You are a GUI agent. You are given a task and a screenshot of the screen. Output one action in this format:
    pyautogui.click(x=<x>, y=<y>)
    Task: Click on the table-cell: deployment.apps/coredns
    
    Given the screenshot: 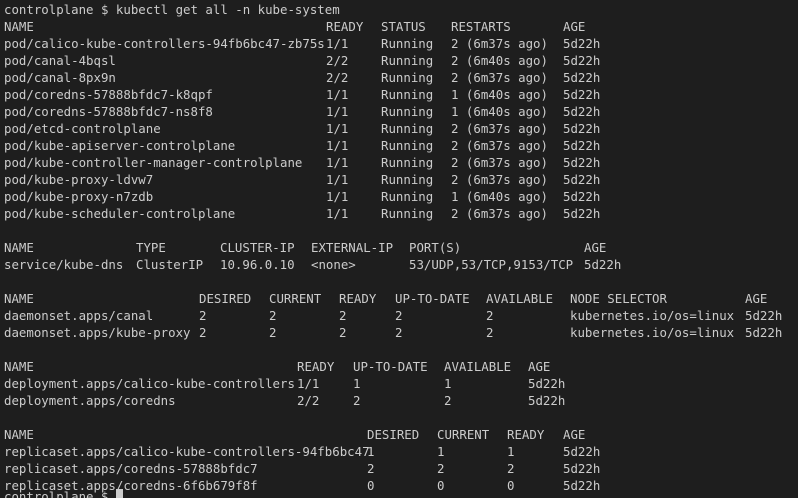 What is the action you would take?
    pyautogui.click(x=90, y=400)
    